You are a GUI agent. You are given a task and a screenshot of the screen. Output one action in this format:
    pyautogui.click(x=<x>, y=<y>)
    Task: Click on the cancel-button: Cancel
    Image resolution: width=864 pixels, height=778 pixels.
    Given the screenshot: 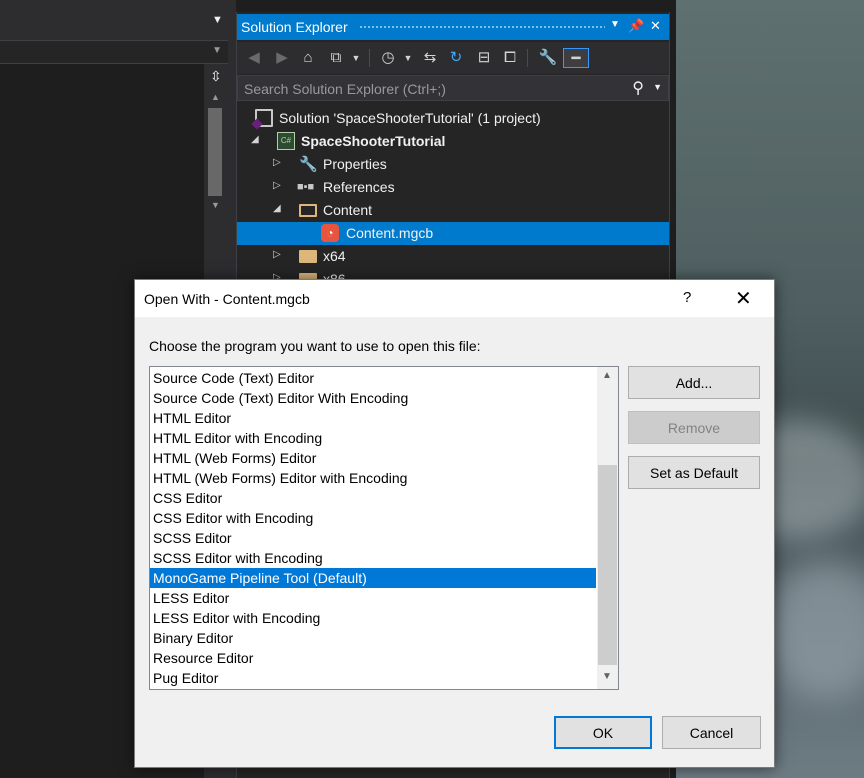 What is the action you would take?
    pyautogui.click(x=711, y=732)
    